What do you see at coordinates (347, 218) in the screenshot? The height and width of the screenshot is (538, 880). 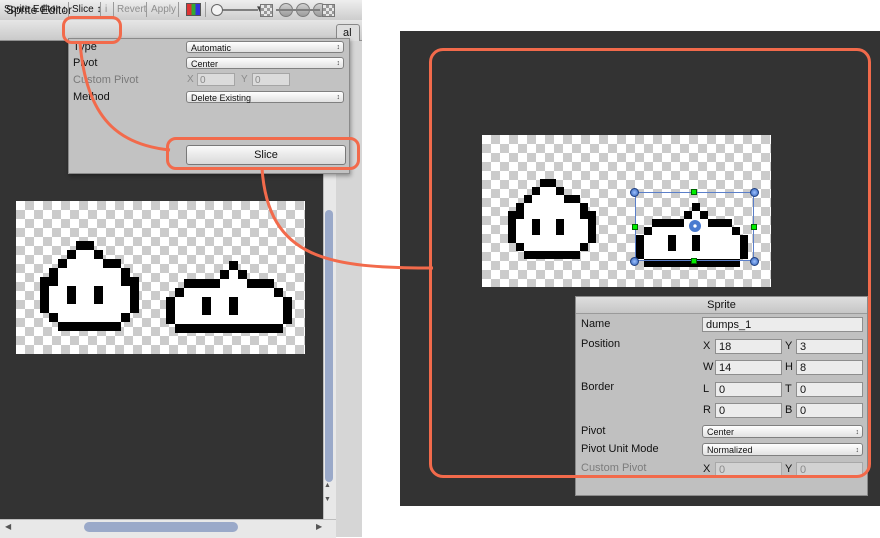 I see `callout-line-slice-button` at bounding box center [347, 218].